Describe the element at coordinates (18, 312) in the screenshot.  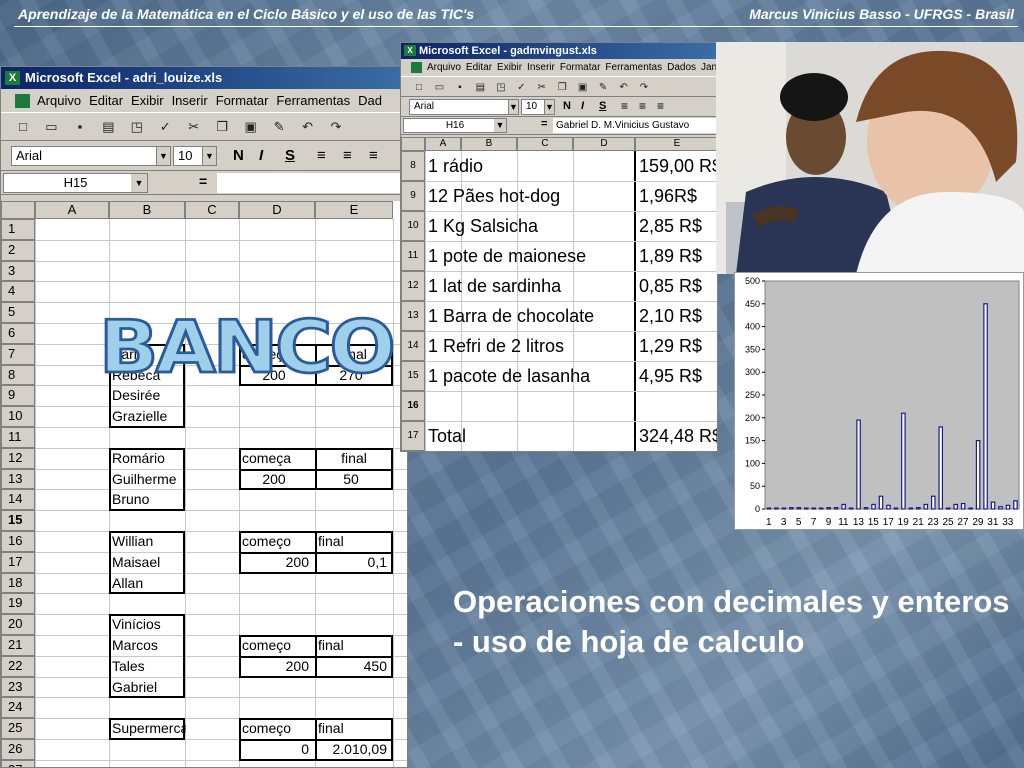
I see `row-header: 5` at that location.